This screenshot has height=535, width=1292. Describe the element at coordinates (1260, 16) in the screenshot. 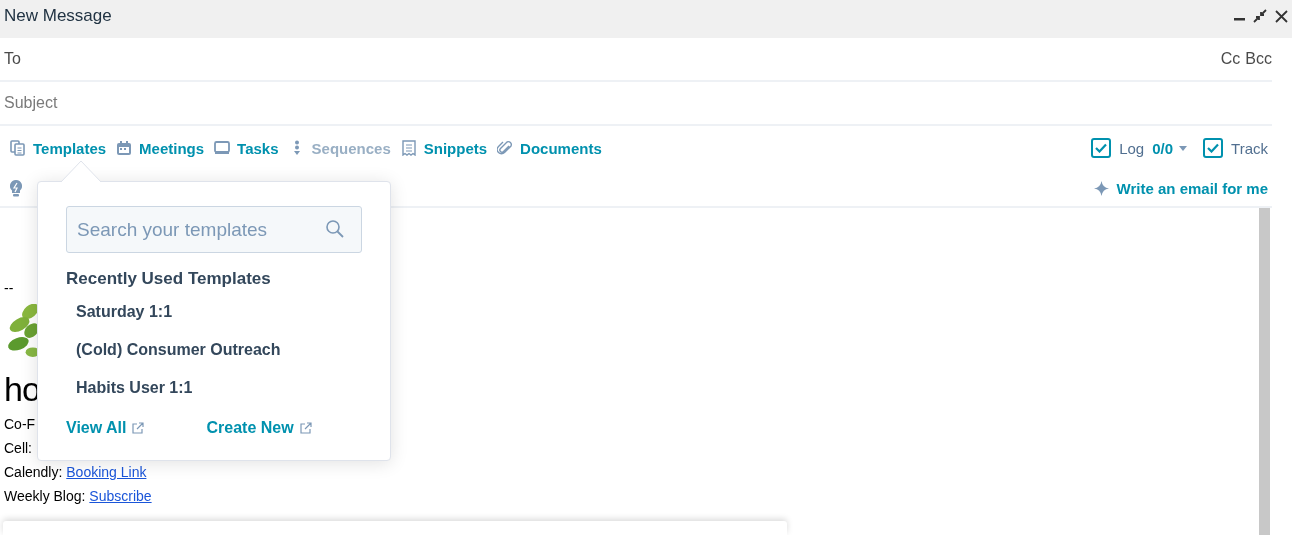

I see `collapse-icon` at that location.